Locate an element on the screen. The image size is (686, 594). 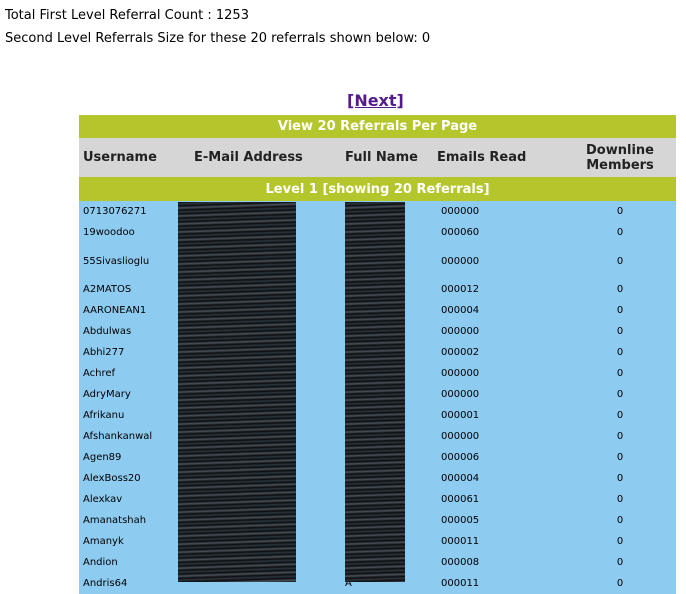
username-cell: 19woodoo is located at coordinates (133, 232).